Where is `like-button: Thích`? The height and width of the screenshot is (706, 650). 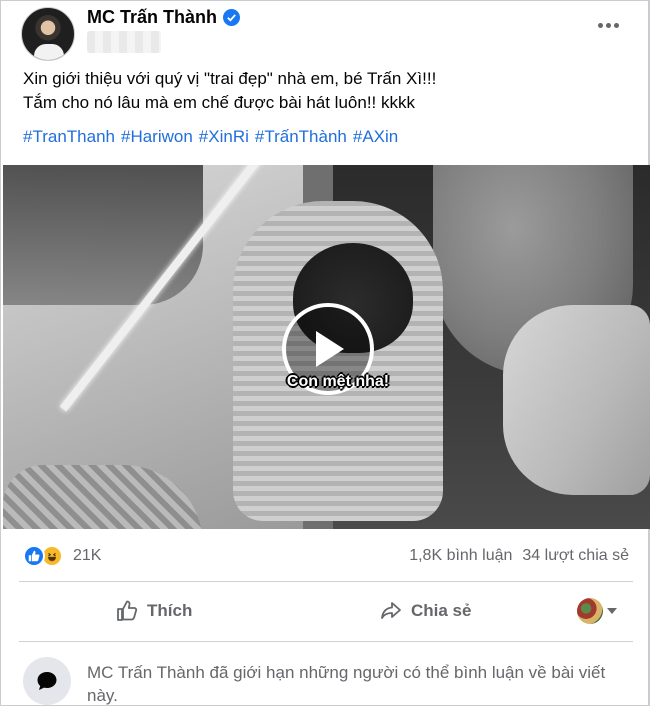 like-button: Thích is located at coordinates (153, 611).